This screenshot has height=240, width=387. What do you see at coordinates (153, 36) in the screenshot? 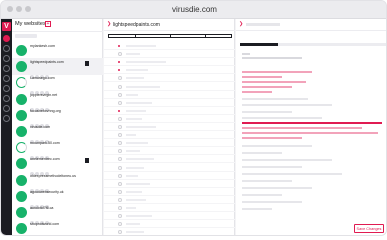
I see `tab-threats` at bounding box center [153, 36].